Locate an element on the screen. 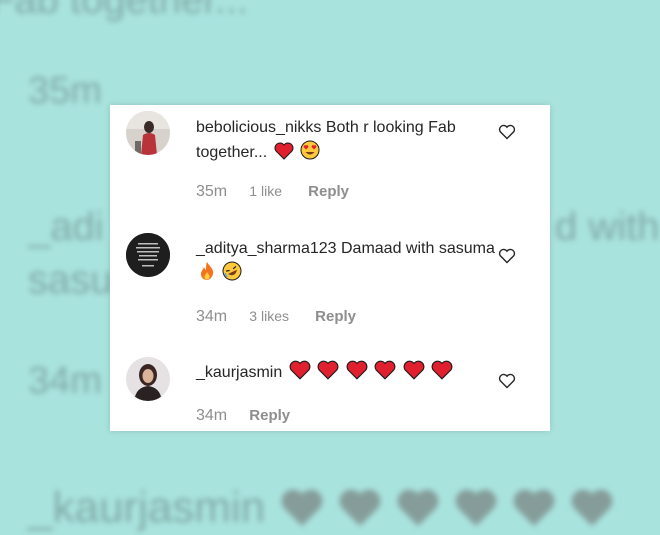 The width and height of the screenshot is (660, 535). bg-hearts is located at coordinates (447, 507).